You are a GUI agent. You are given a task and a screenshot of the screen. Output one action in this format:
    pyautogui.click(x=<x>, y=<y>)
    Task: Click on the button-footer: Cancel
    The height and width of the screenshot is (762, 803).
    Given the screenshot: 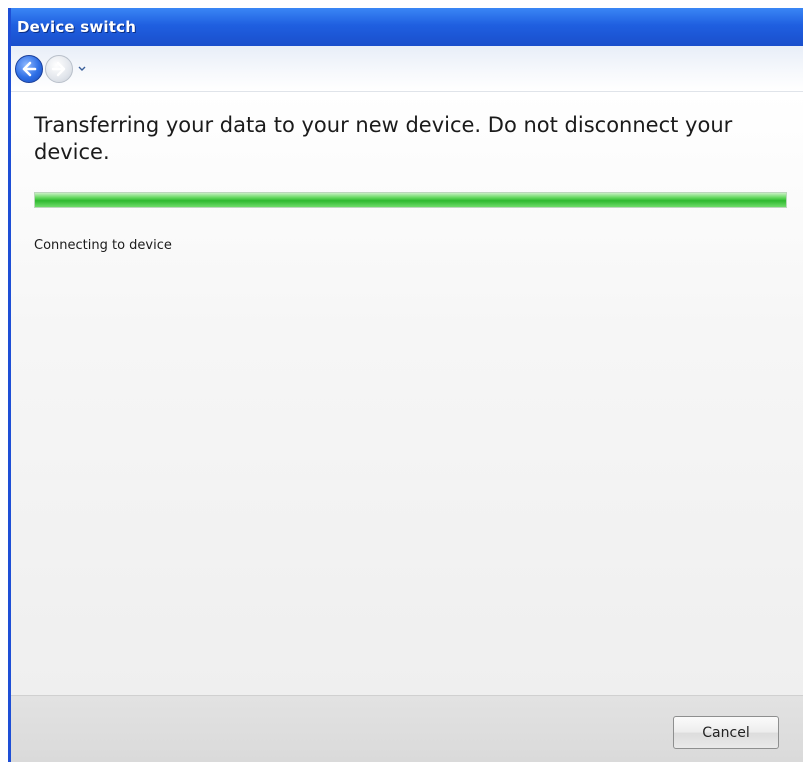 What is the action you would take?
    pyautogui.click(x=407, y=728)
    